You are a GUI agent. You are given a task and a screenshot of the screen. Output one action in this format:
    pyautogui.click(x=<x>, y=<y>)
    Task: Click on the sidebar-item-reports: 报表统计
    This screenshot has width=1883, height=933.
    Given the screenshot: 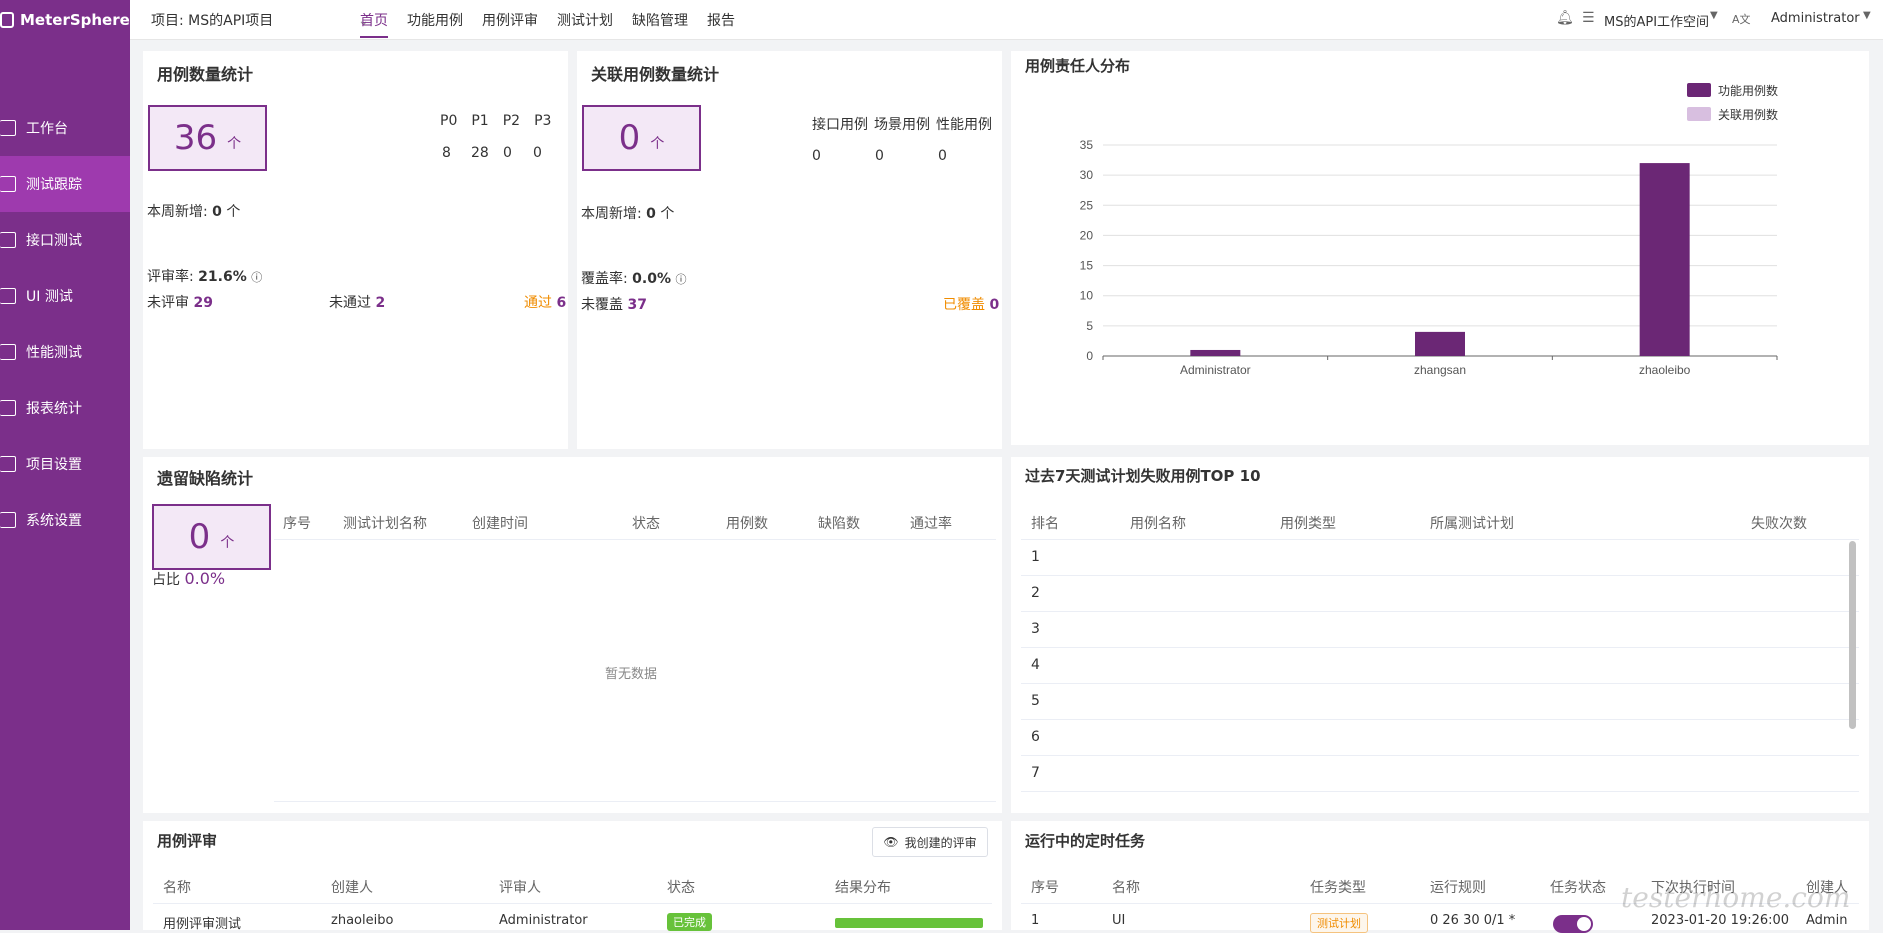 What is the action you would take?
    pyautogui.click(x=65, y=408)
    